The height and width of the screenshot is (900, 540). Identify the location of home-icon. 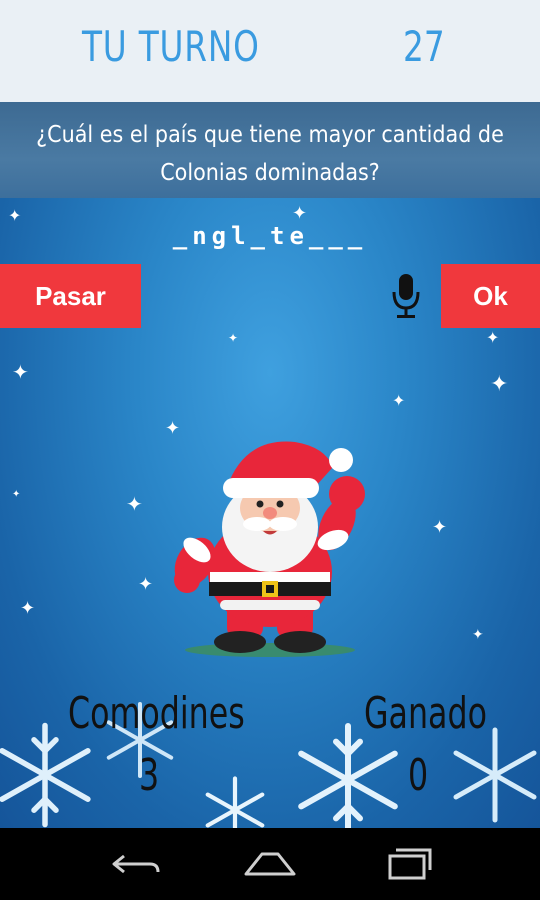
(270, 864).